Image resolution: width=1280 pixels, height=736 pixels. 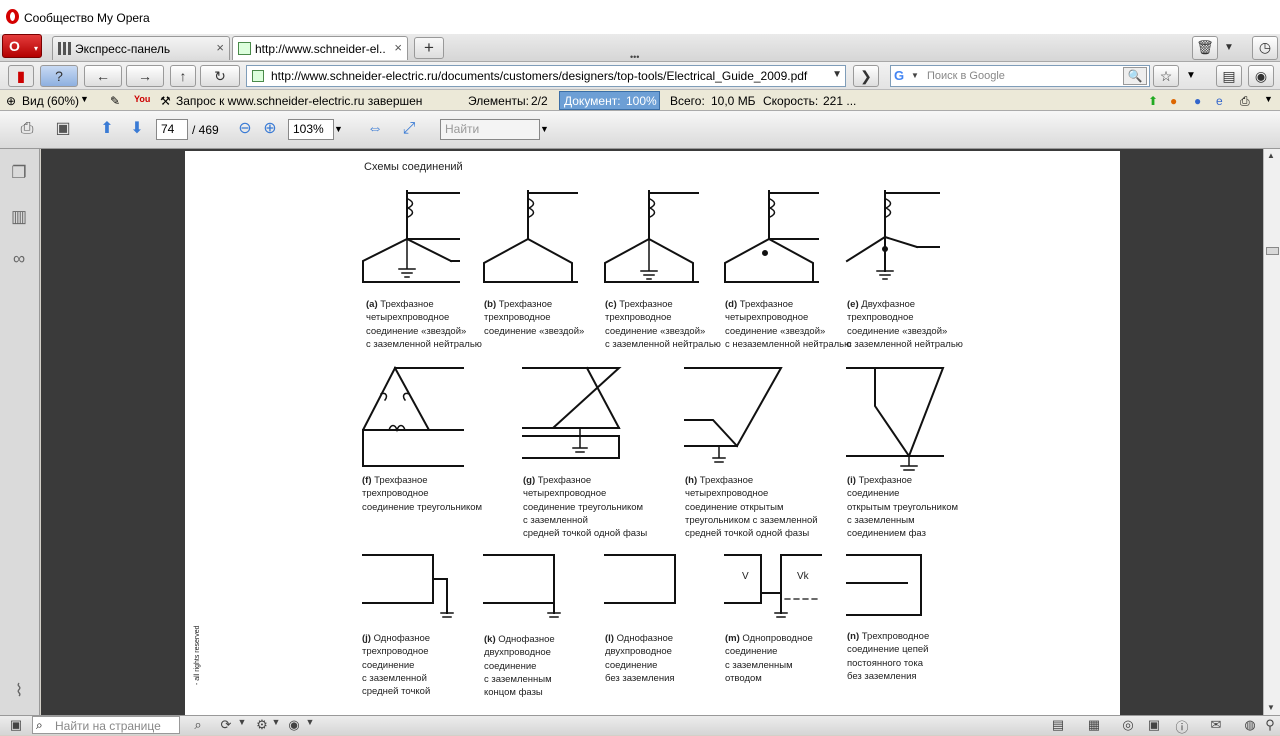 What do you see at coordinates (294, 725) in the screenshot?
I see `unite-icon: ◉` at bounding box center [294, 725].